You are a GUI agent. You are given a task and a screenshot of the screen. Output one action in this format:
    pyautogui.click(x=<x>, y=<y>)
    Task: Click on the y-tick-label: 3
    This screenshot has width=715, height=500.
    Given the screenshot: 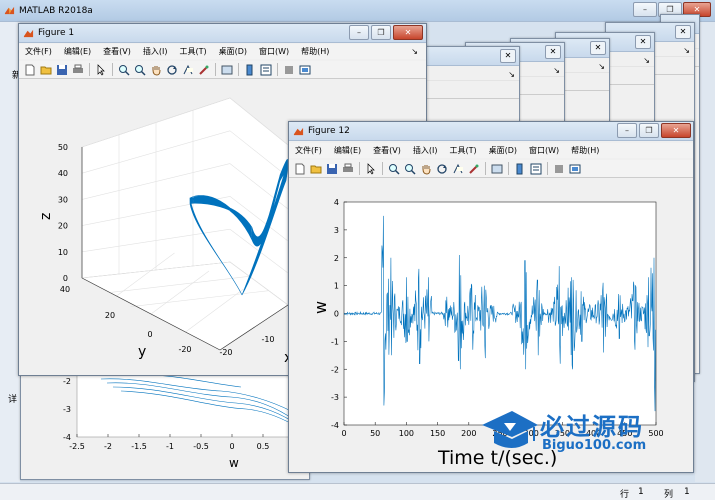 What is the action you would take?
    pyautogui.click(x=336, y=230)
    